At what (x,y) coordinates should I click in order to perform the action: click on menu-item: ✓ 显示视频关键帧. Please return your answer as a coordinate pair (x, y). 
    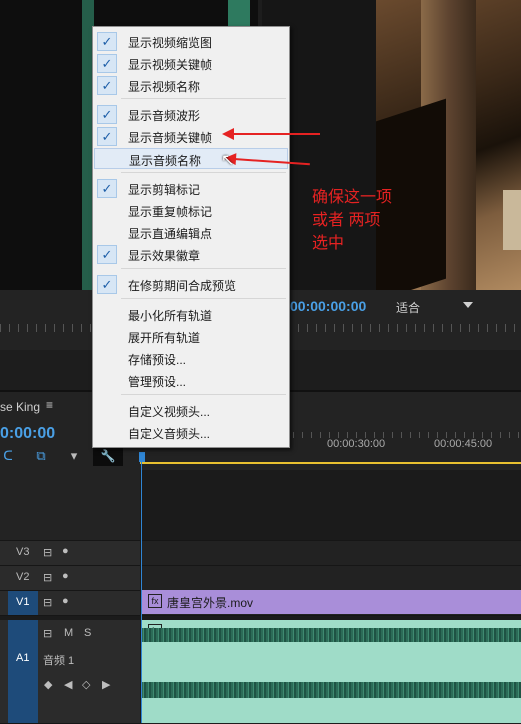
    Looking at the image, I should click on (191, 63).